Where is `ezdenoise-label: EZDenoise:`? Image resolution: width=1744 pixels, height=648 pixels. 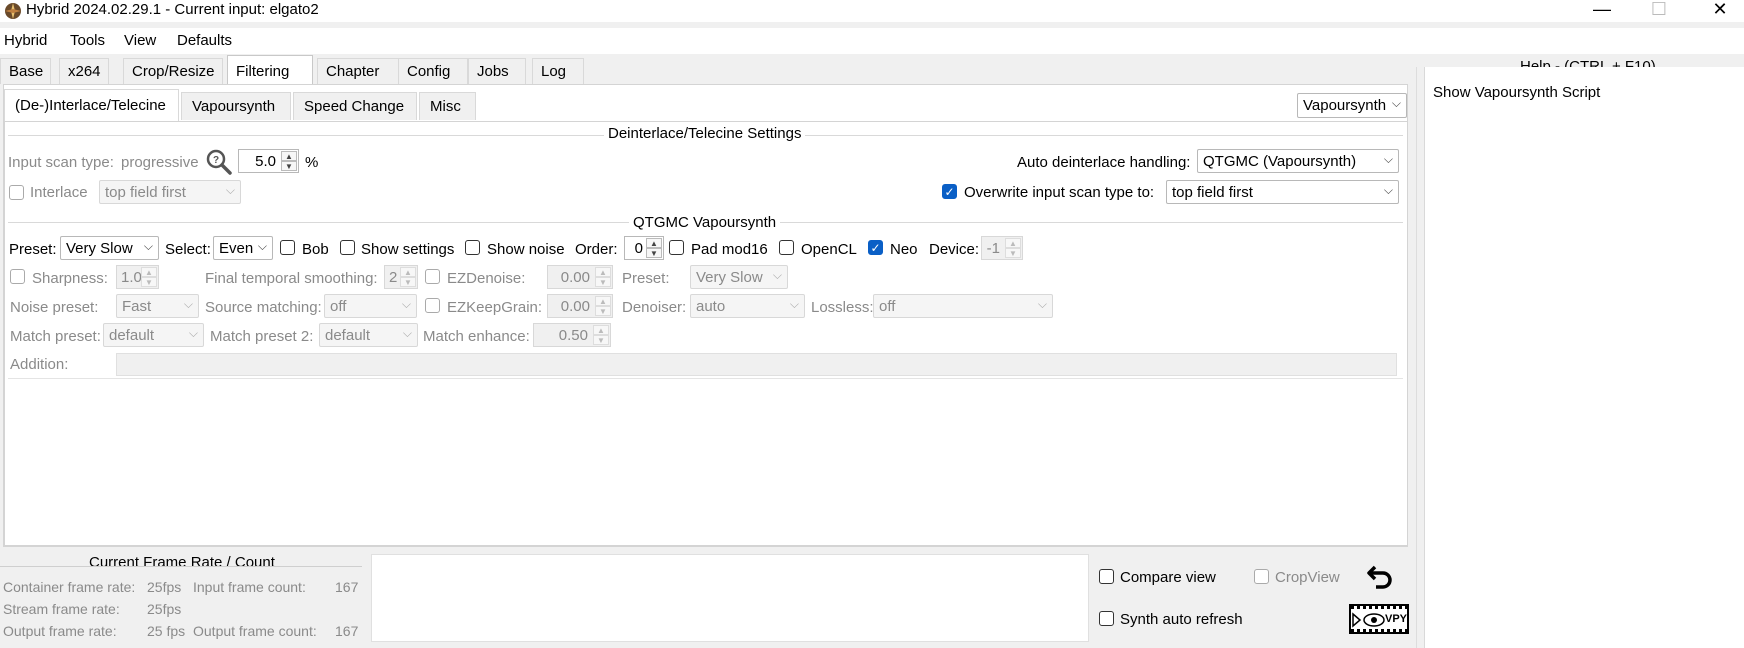
ezdenoise-label: EZDenoise: is located at coordinates (486, 278).